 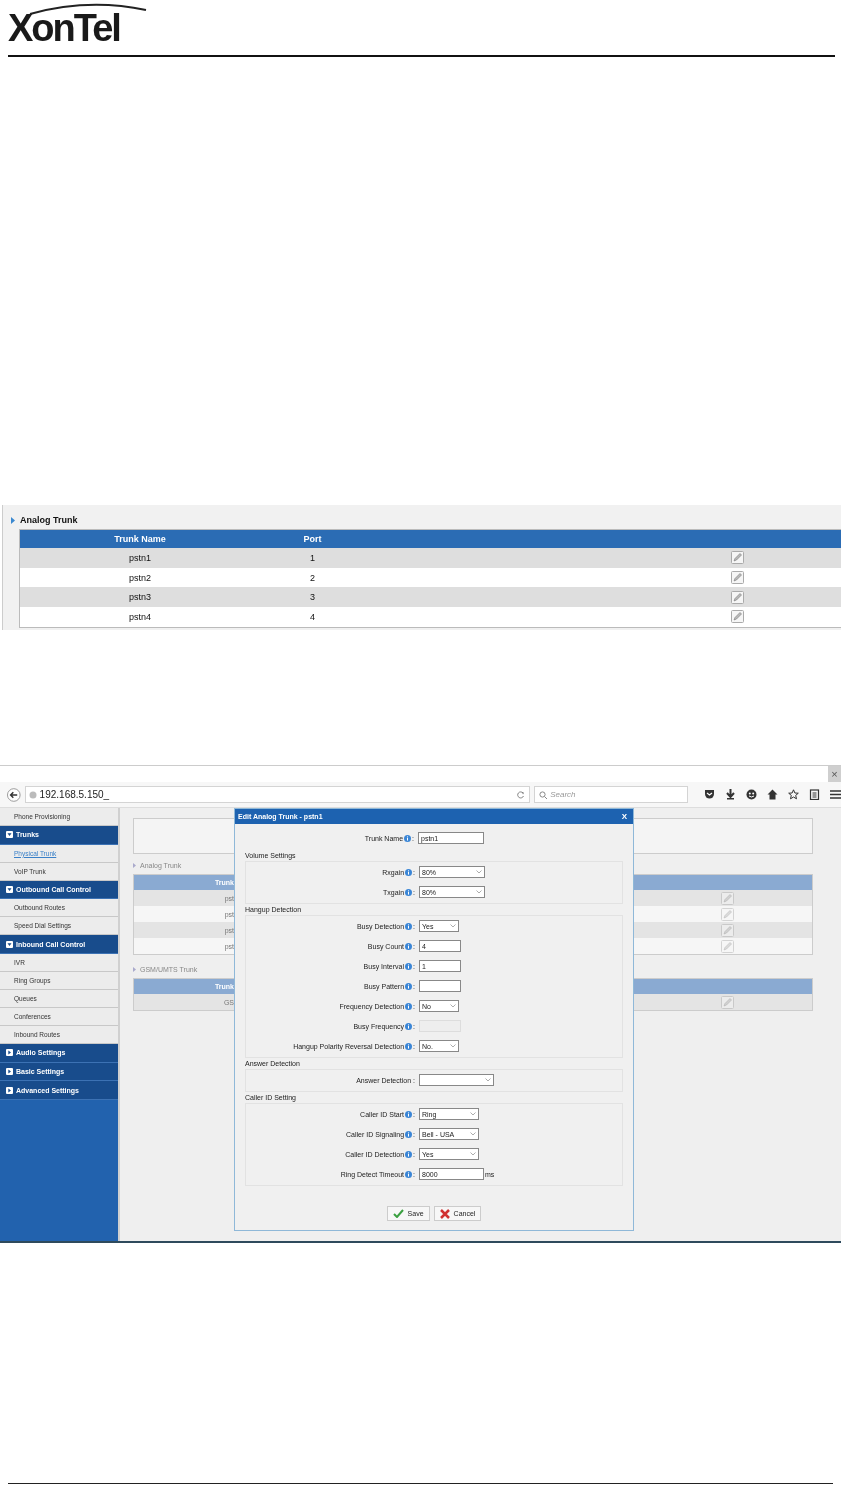 I want to click on table-cell-text: 1, so click(x=312, y=557).